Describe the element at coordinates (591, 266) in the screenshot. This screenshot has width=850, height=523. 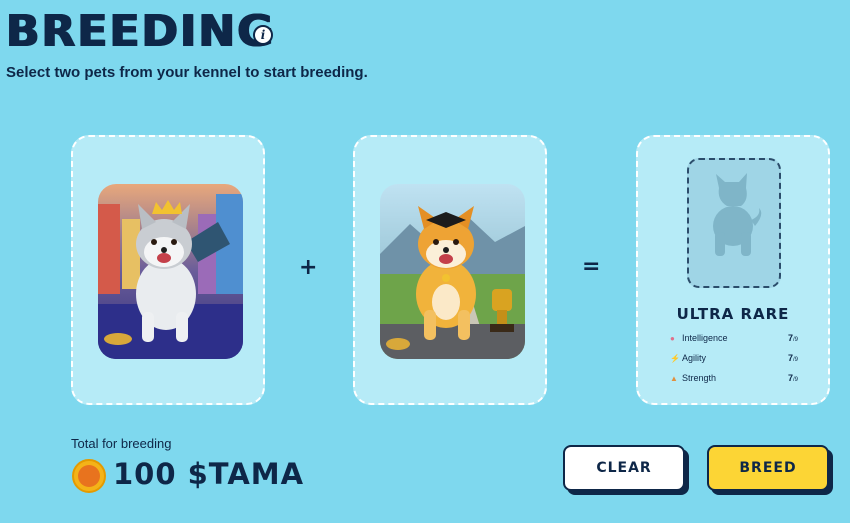
I see `equals-operator: =` at that location.